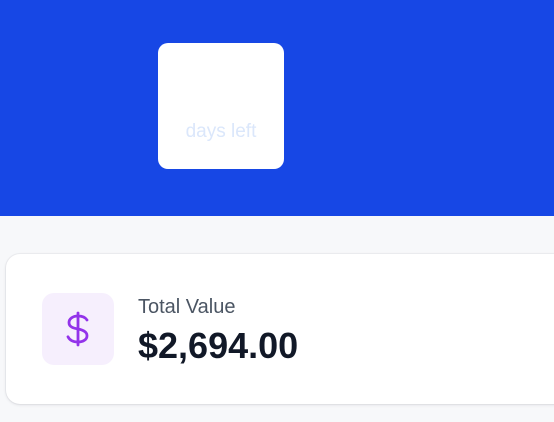  I want to click on dollar-sign-icon, so click(77, 329).